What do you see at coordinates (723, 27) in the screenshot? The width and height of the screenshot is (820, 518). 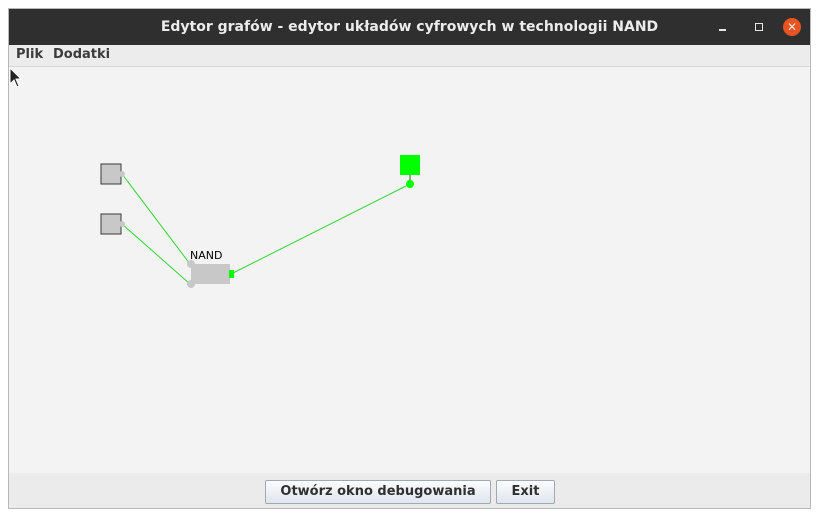 I see `minimize-button` at bounding box center [723, 27].